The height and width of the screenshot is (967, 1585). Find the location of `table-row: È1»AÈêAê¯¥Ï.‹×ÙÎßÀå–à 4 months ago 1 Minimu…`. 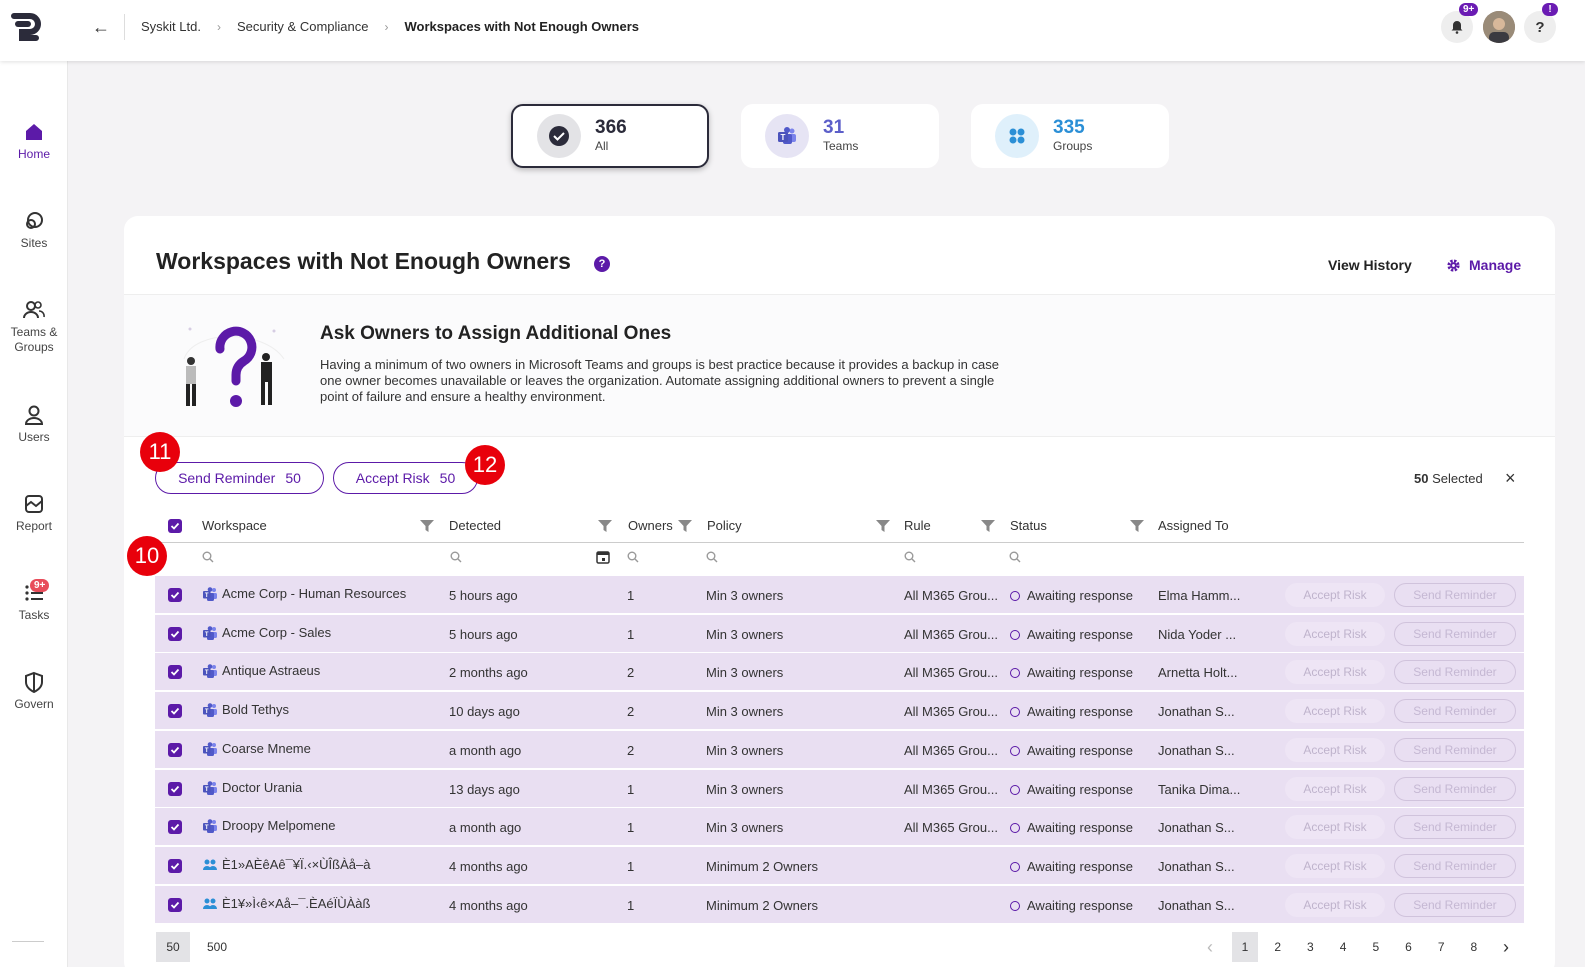

table-row: È1»AÈêAê¯¥Ï.‹×ÙÎßÀå–à 4 months ago 1 Minimu… is located at coordinates (839, 865).